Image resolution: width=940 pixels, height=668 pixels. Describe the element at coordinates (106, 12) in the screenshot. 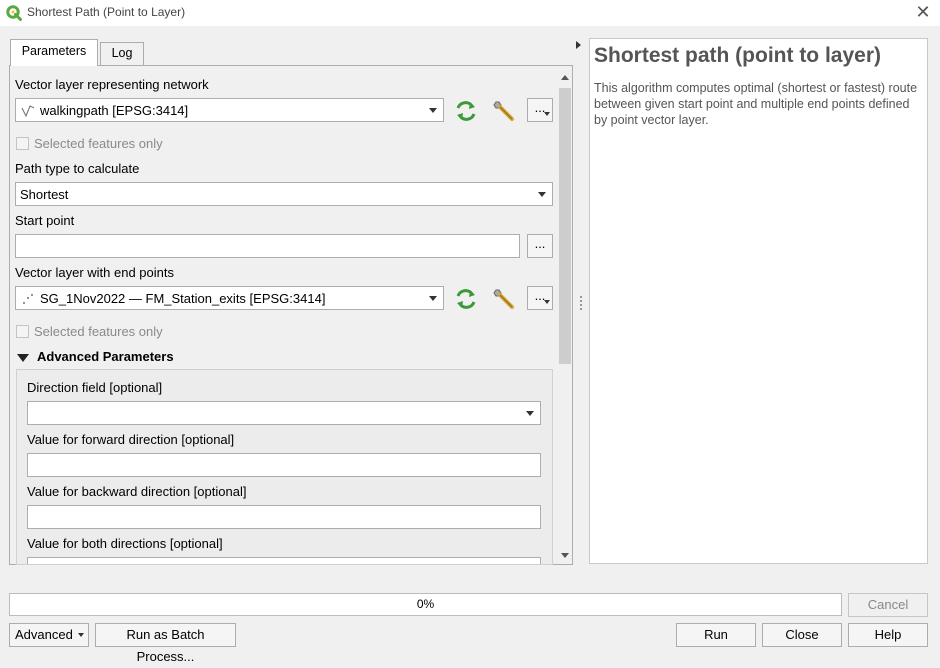

I see `window-title: Shortest Path (Point to Layer)` at that location.